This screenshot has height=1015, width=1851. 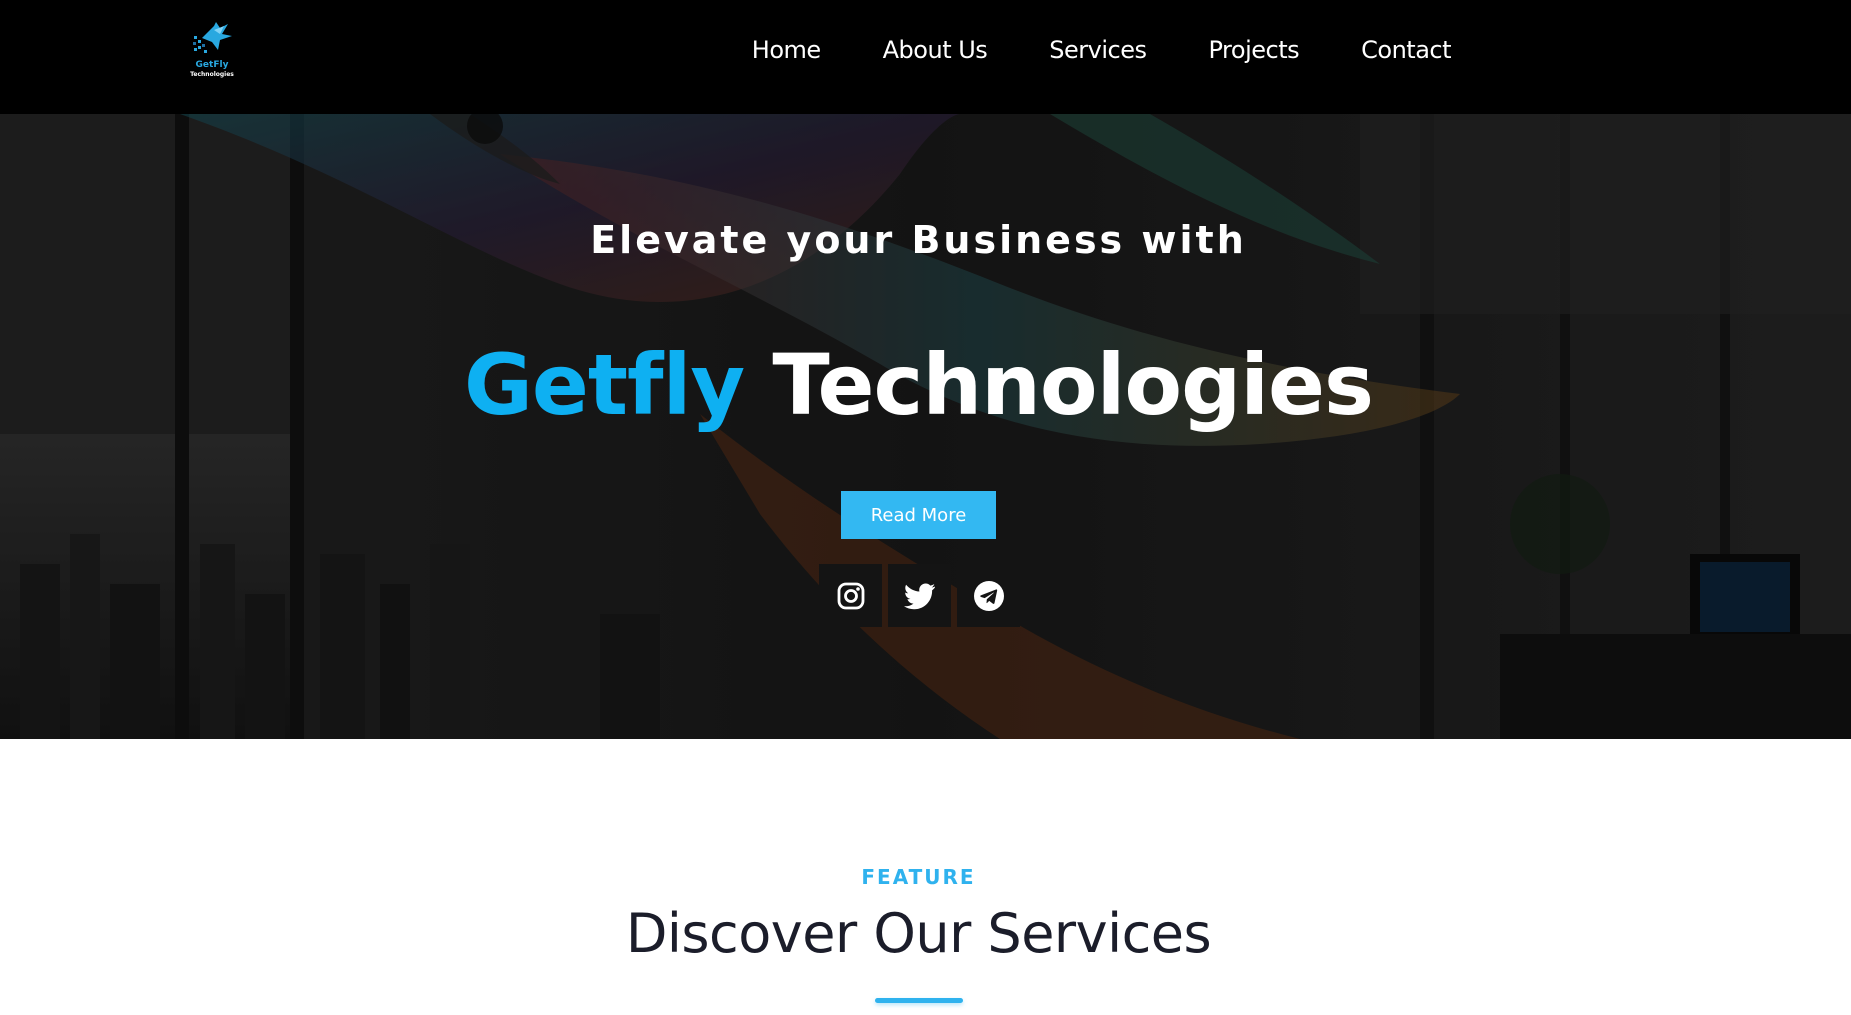 What do you see at coordinates (1406, 50) in the screenshot?
I see `nav-contact-link: Contact` at bounding box center [1406, 50].